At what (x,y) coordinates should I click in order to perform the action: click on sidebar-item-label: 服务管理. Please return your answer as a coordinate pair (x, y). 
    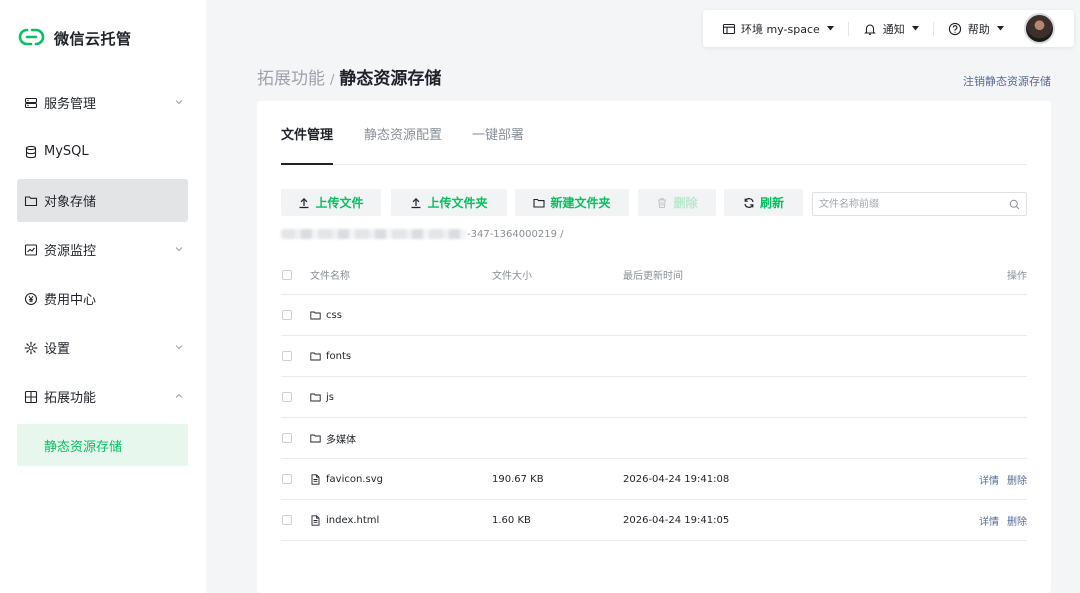
    Looking at the image, I should click on (70, 104).